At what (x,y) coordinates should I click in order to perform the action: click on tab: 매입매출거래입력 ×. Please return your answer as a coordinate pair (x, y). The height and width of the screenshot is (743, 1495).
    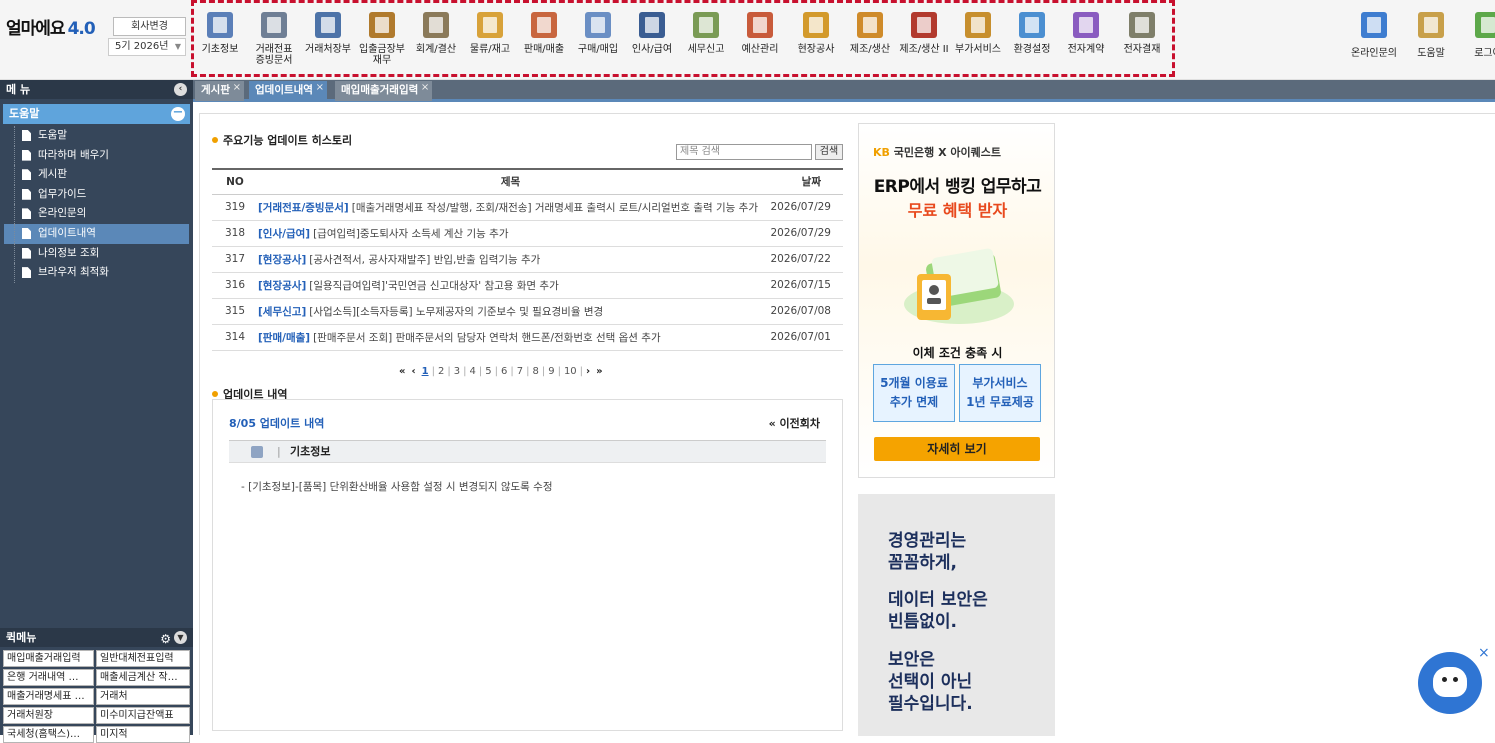
    Looking at the image, I should click on (384, 89).